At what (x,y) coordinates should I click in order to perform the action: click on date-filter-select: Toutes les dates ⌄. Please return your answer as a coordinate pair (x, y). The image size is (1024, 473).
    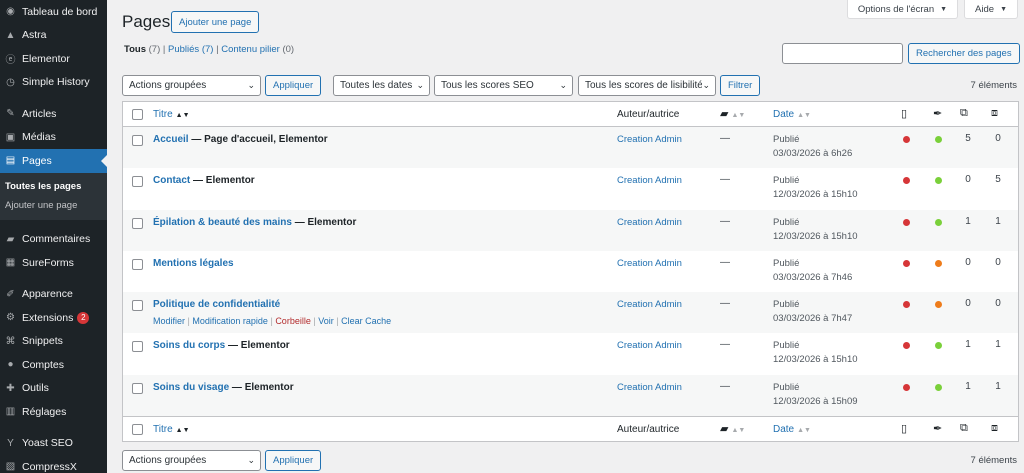
    Looking at the image, I should click on (381, 85).